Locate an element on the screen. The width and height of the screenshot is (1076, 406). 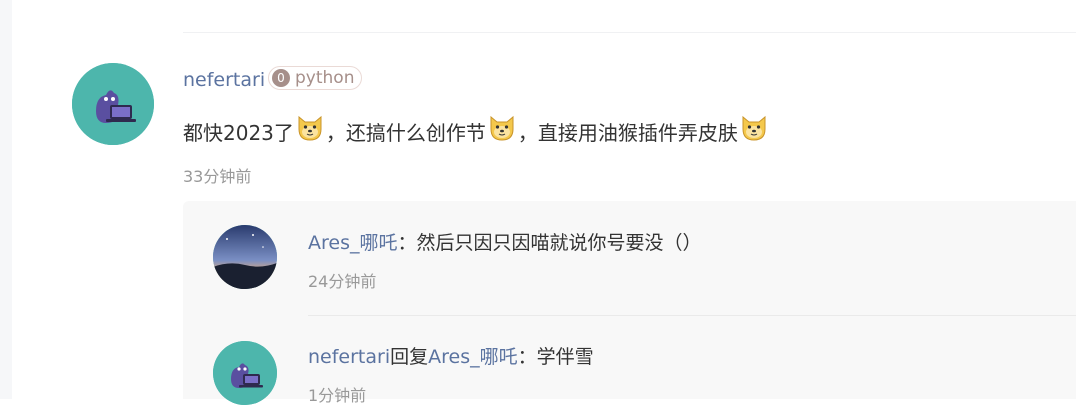
reply-time: 24分钟前 is located at coordinates (342, 281).